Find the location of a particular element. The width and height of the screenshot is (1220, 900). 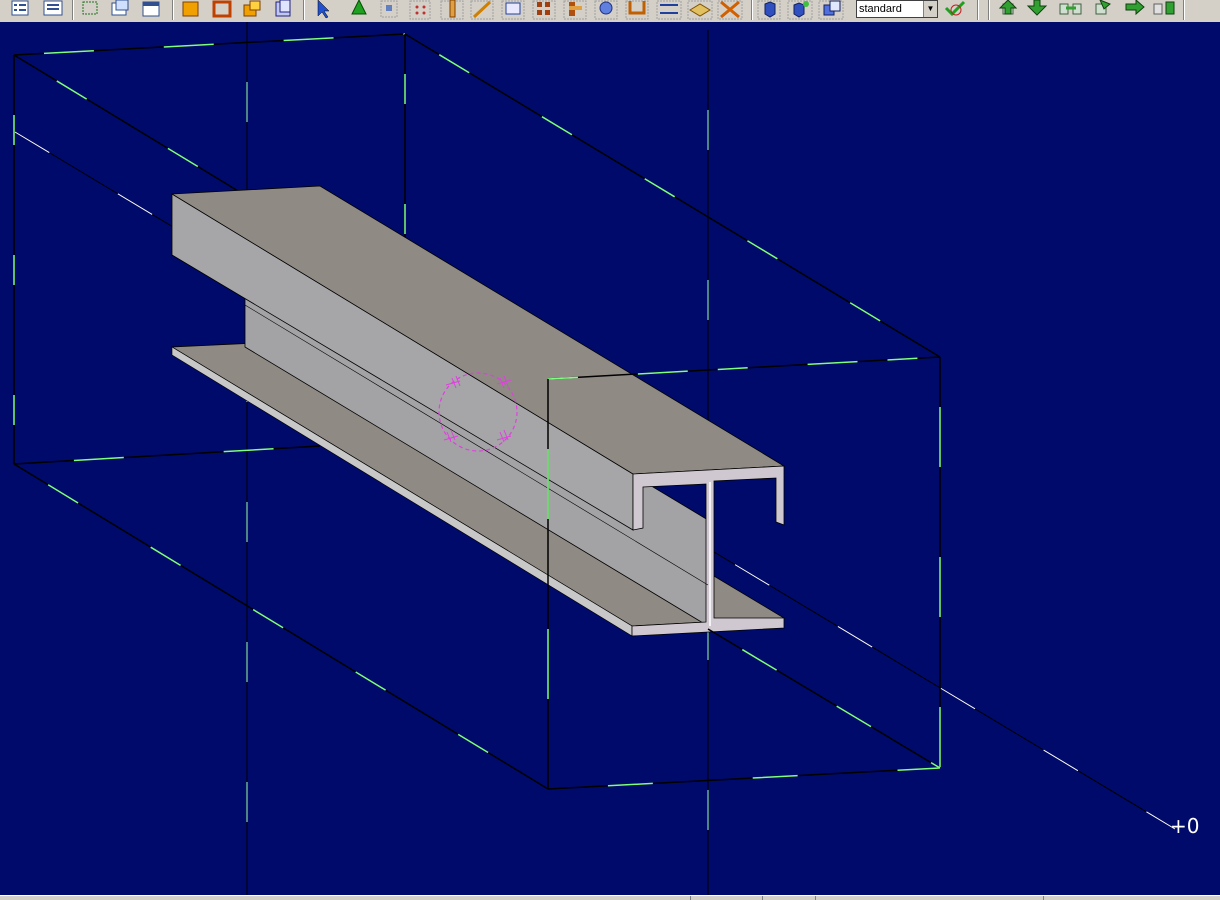

check-view-icon is located at coordinates (955, 8).